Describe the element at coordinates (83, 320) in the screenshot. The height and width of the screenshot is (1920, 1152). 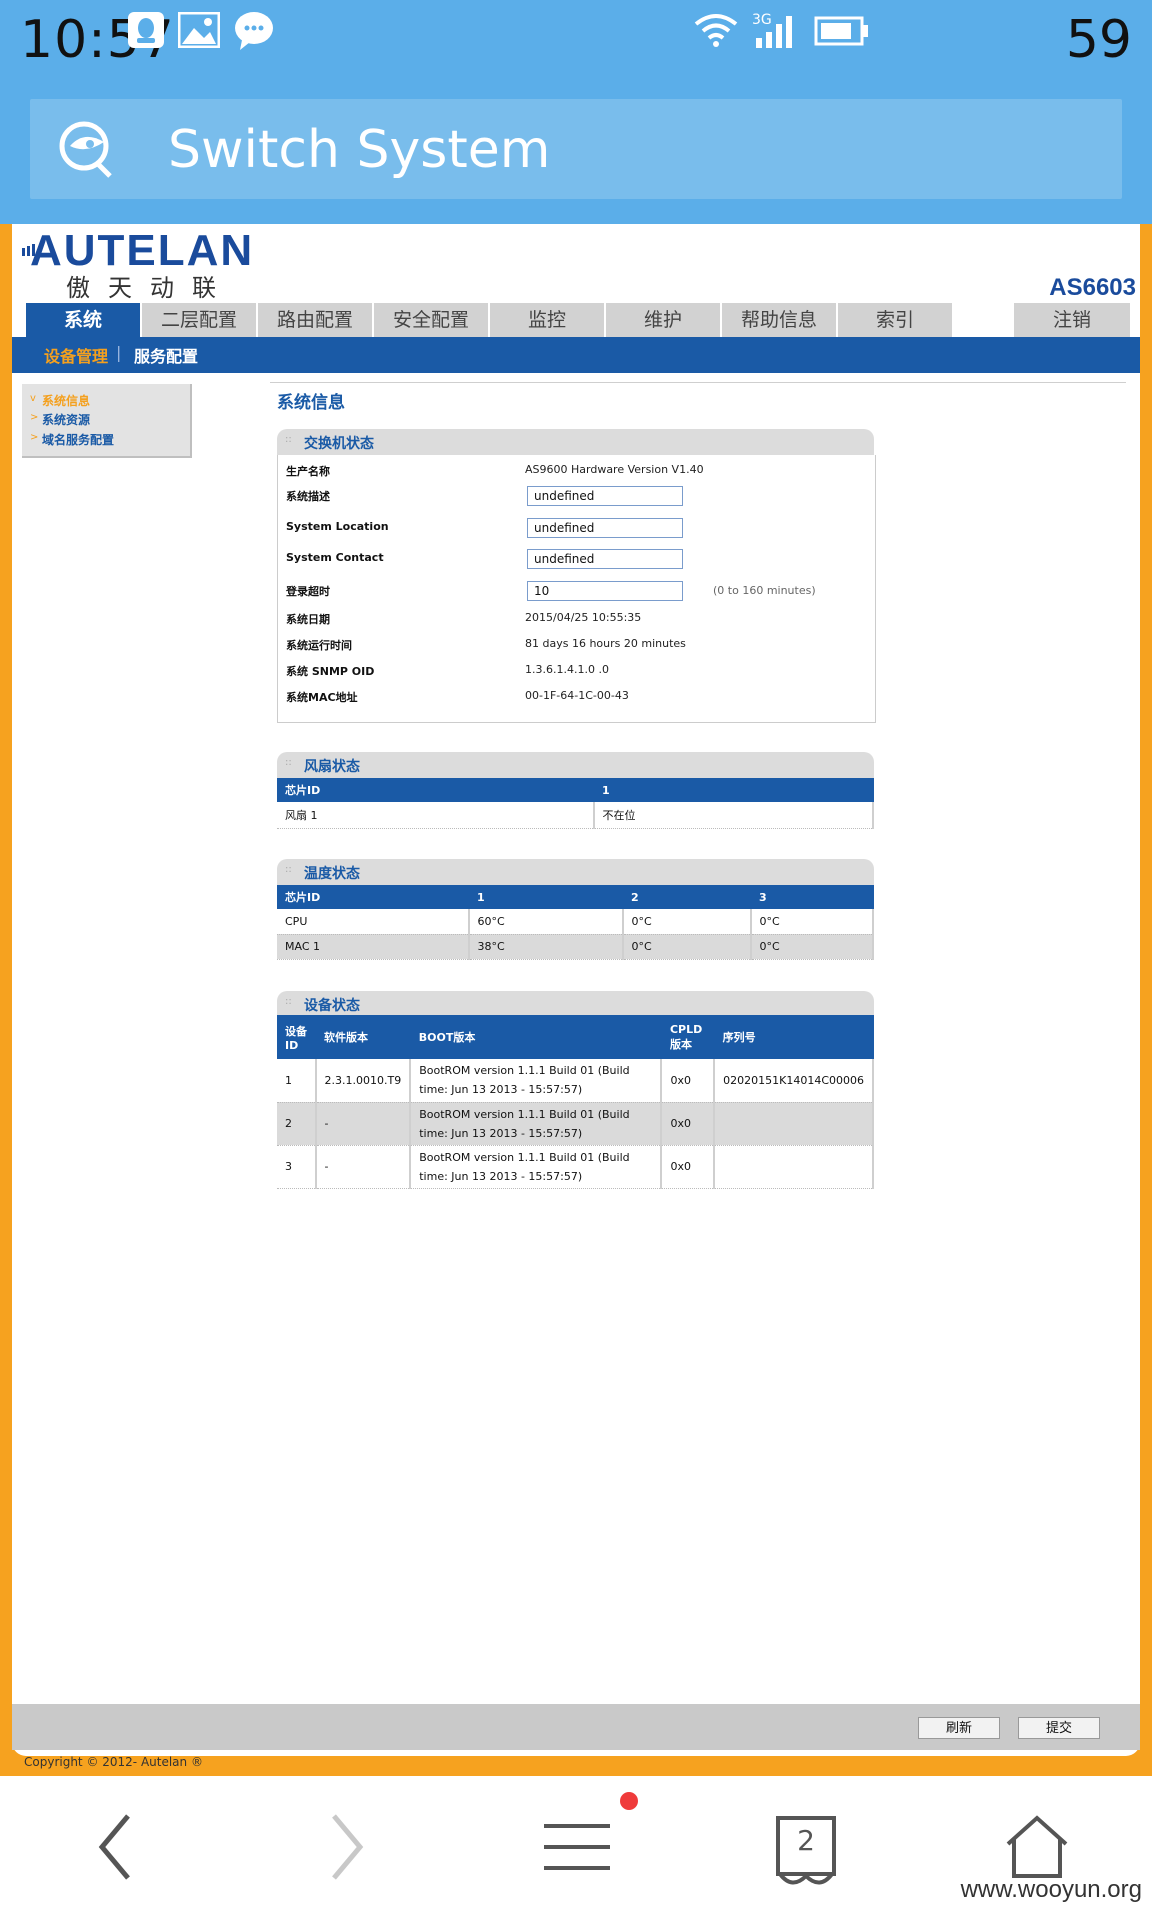
I see `tab-system: 系统` at that location.